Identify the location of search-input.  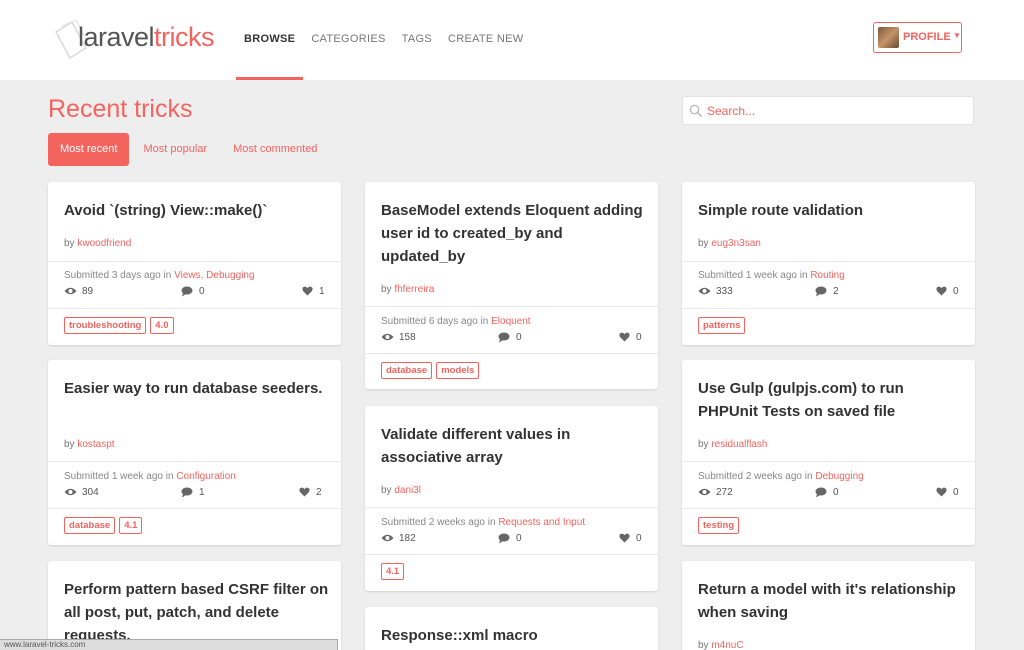
(837, 111).